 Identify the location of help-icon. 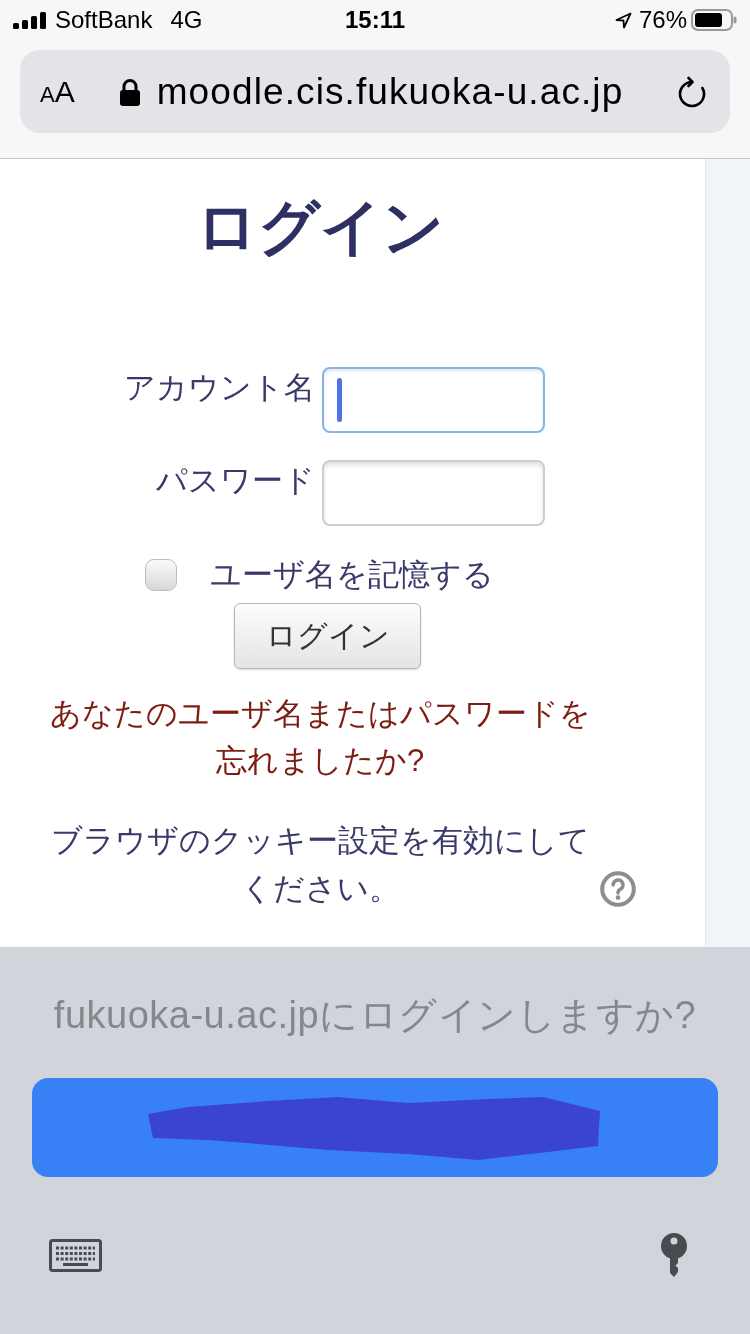
(618, 889).